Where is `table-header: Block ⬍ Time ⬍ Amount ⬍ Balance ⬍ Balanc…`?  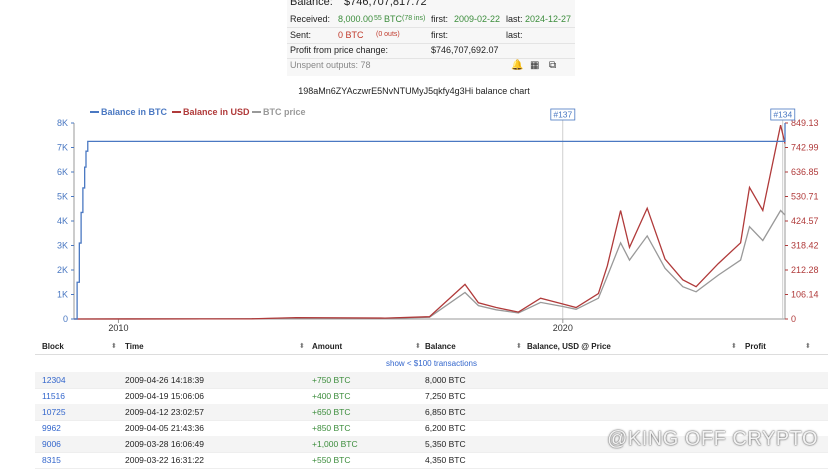 table-header: Block ⬍ Time ⬍ Amount ⬍ Balance ⬍ Balanc… is located at coordinates (431, 347).